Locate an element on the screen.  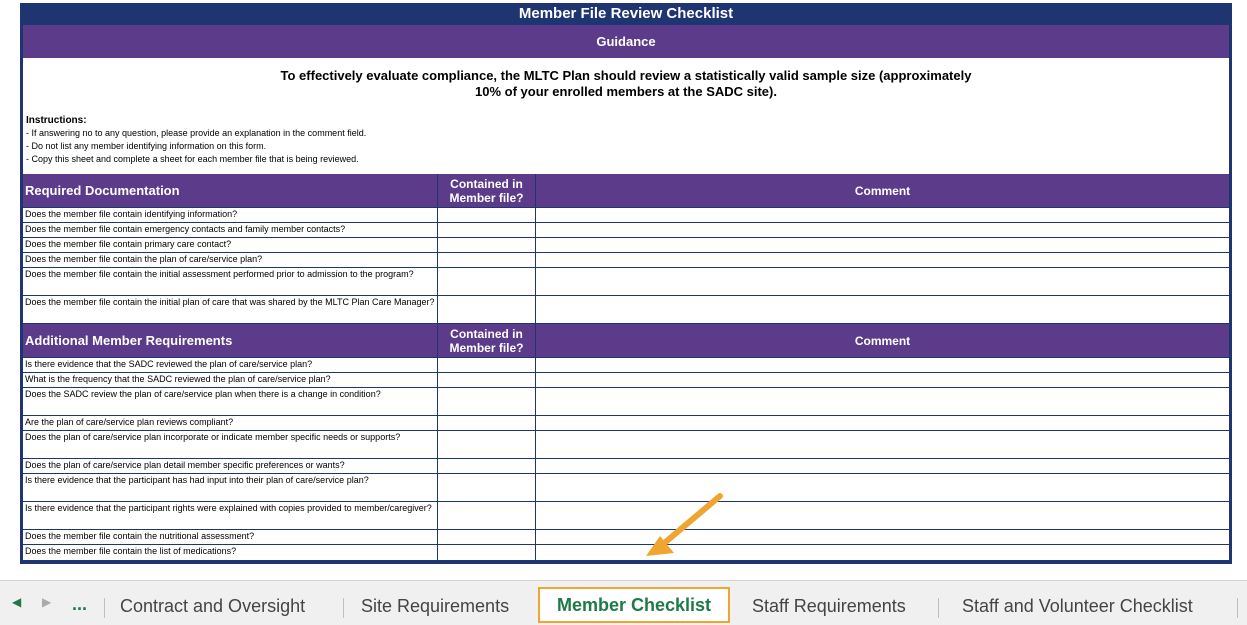
tab-staff-requirements: Staff Requirements is located at coordinates (829, 606).